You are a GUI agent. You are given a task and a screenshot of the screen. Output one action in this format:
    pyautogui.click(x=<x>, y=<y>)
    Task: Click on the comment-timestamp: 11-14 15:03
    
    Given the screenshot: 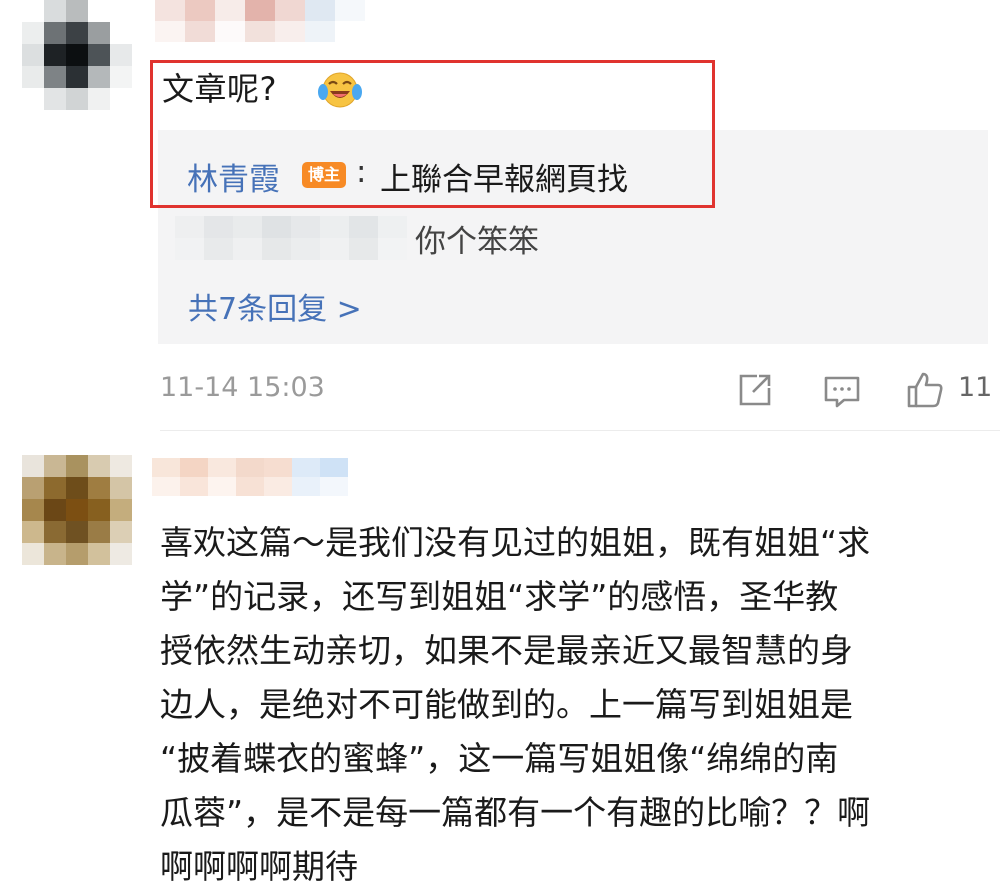 What is the action you would take?
    pyautogui.click(x=242, y=387)
    